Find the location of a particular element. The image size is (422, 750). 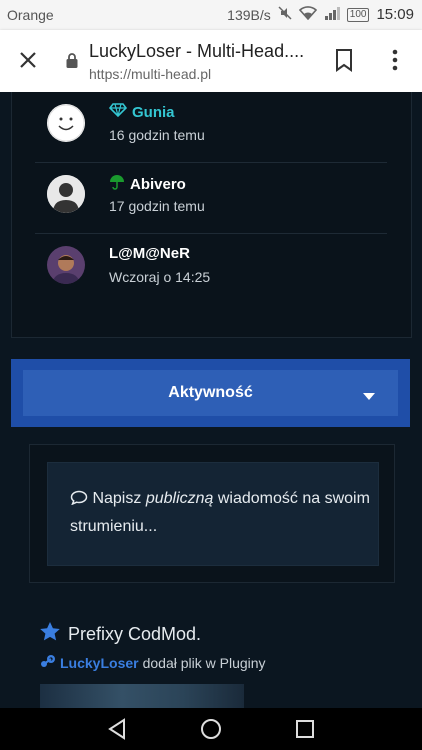

wifi-icon is located at coordinates (307, 14).